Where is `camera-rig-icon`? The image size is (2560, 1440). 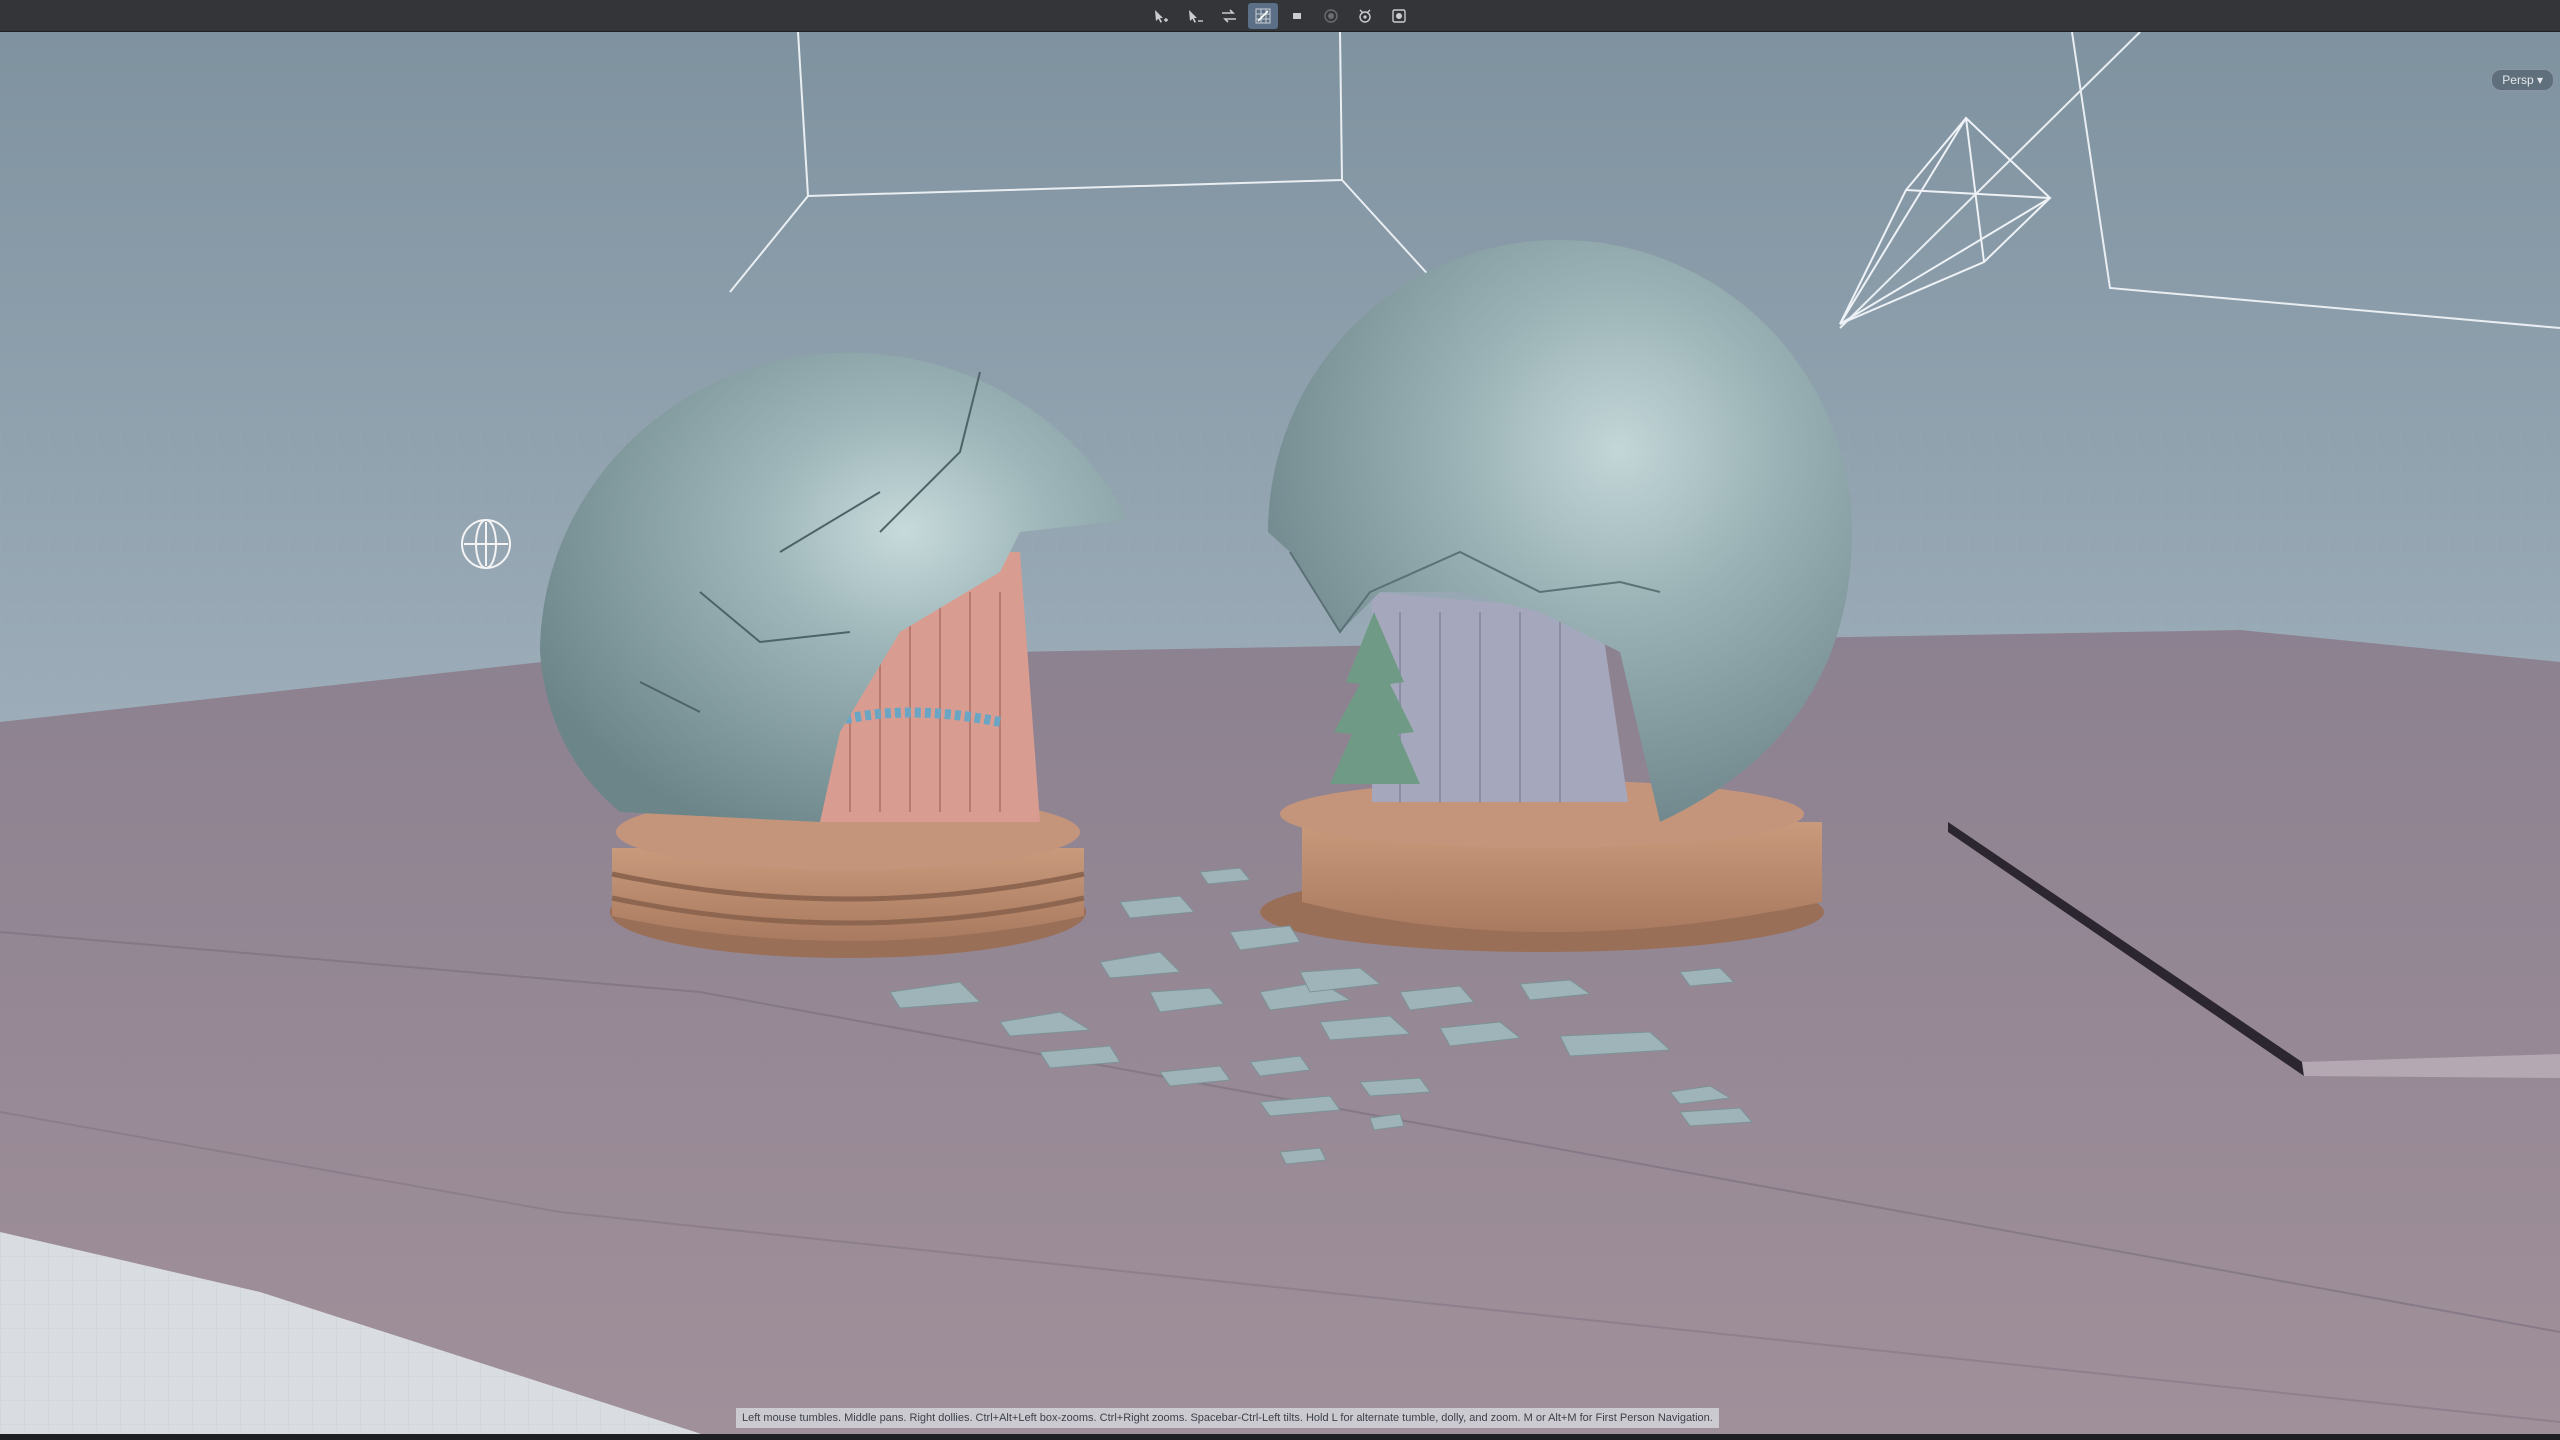
camera-rig-icon is located at coordinates (1365, 16).